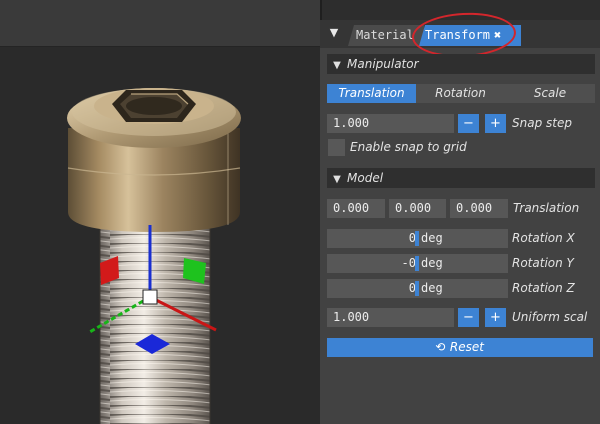  I want to click on mode-translation: Translation, so click(371, 93).